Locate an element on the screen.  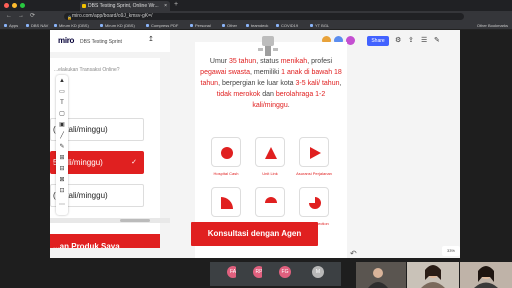
sticky-note-icon: ▢ is located at coordinates (62, 114).